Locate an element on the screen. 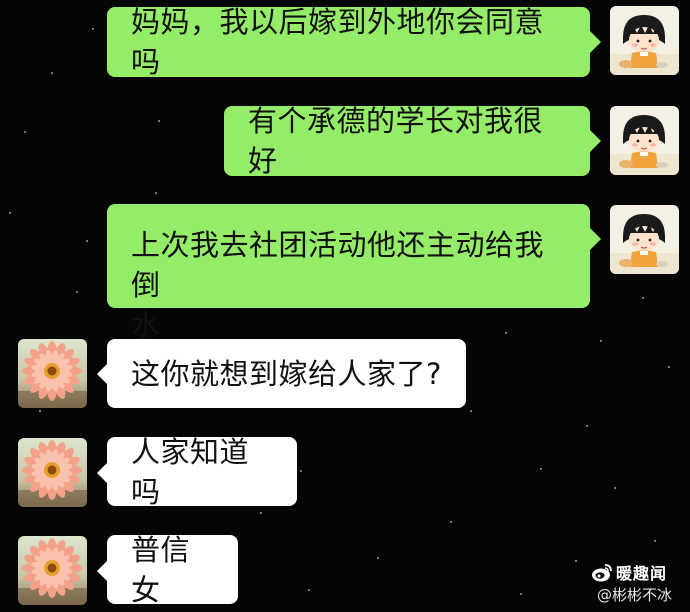 The width and height of the screenshot is (690, 612). message-text: 妈妈，我以后嫁到外地你会同意吗 is located at coordinates (338, 42).